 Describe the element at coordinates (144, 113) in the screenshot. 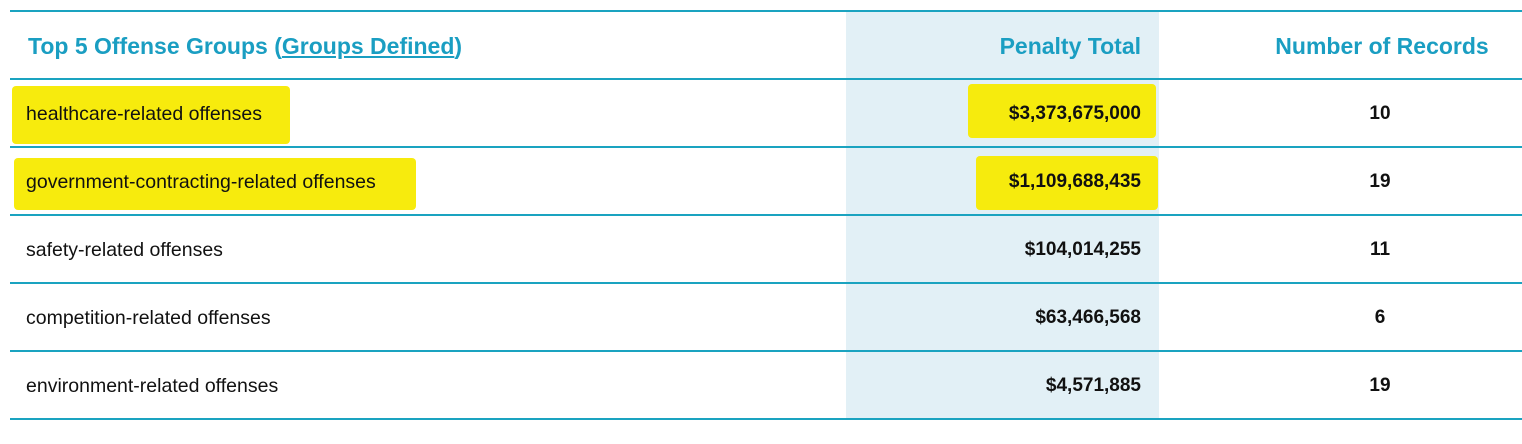

I see `row-offense-name: healthcare-related offenses` at that location.